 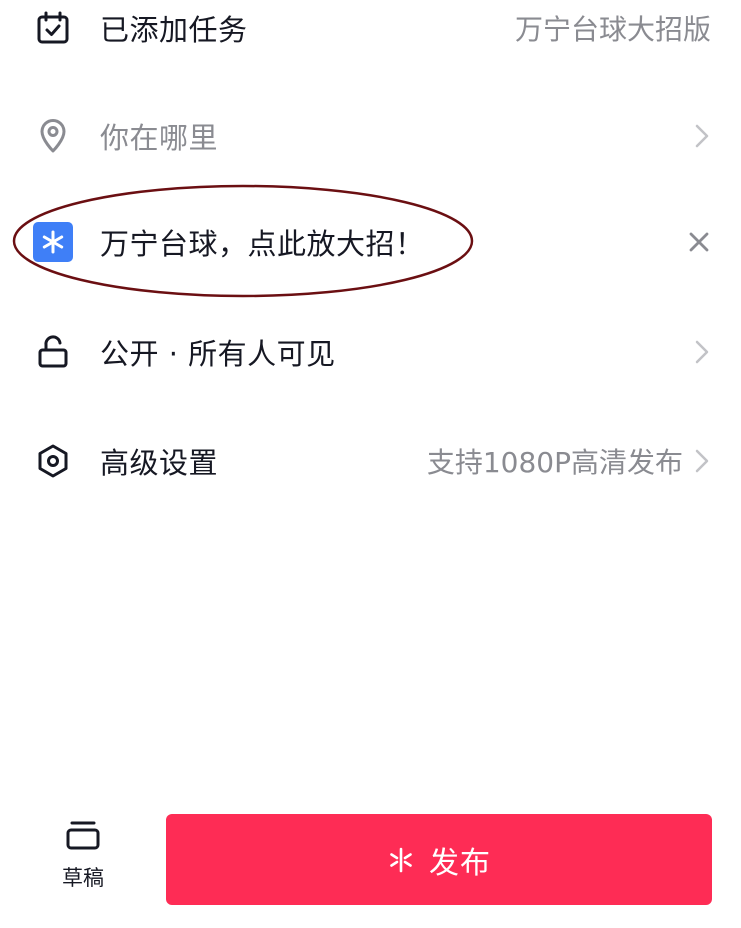 I want to click on draft-label: 草稿, so click(x=83, y=878).